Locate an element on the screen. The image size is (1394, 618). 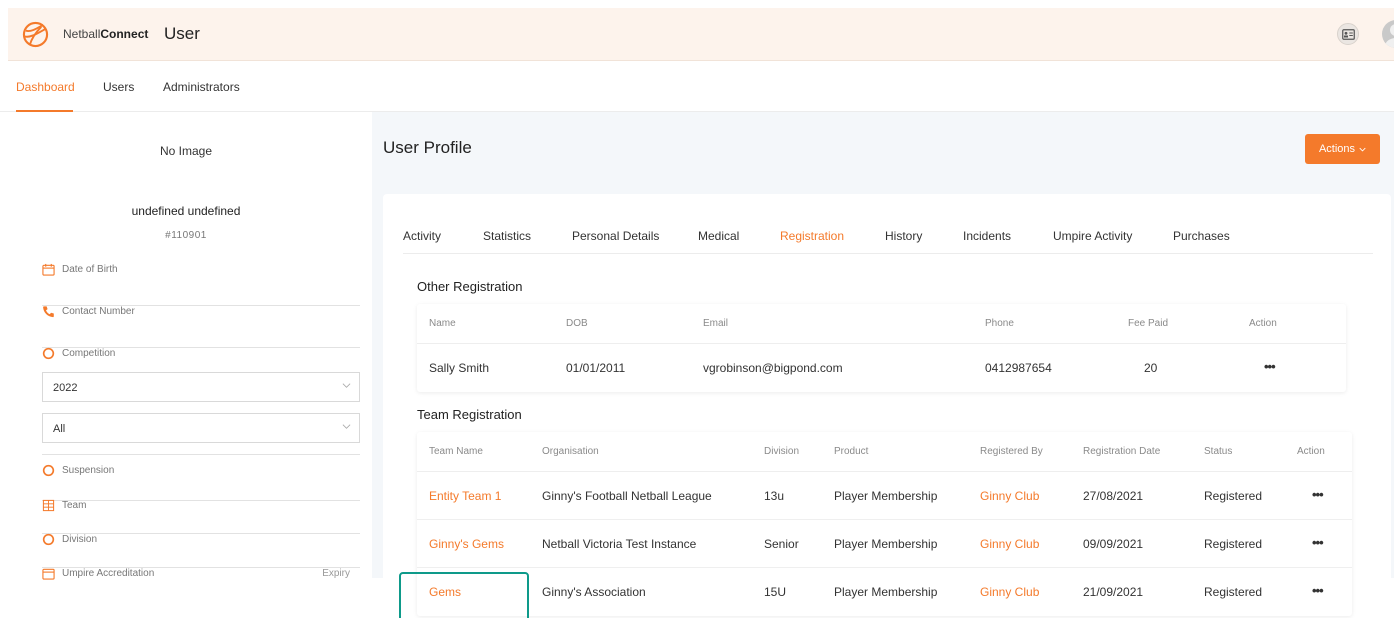
profile-image-placeholder: No Image is located at coordinates (186, 151).